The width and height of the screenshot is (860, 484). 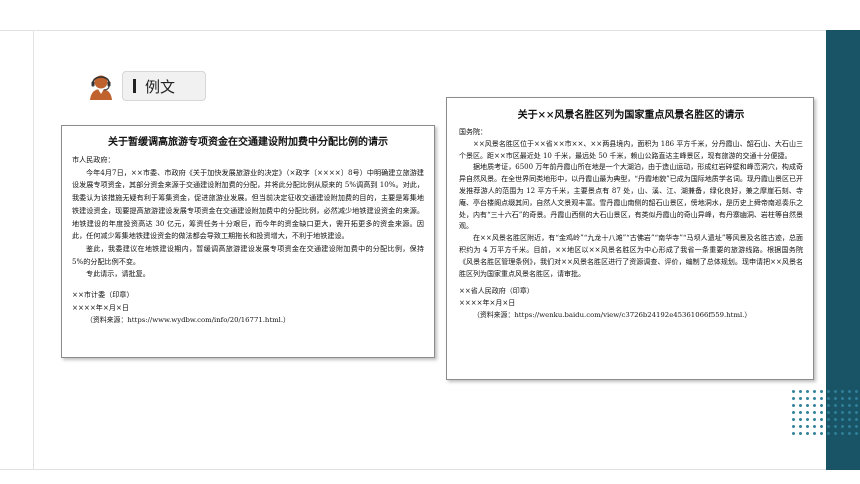 What do you see at coordinates (825, 413) in the screenshot?
I see `dot-pattern-decoration` at bounding box center [825, 413].